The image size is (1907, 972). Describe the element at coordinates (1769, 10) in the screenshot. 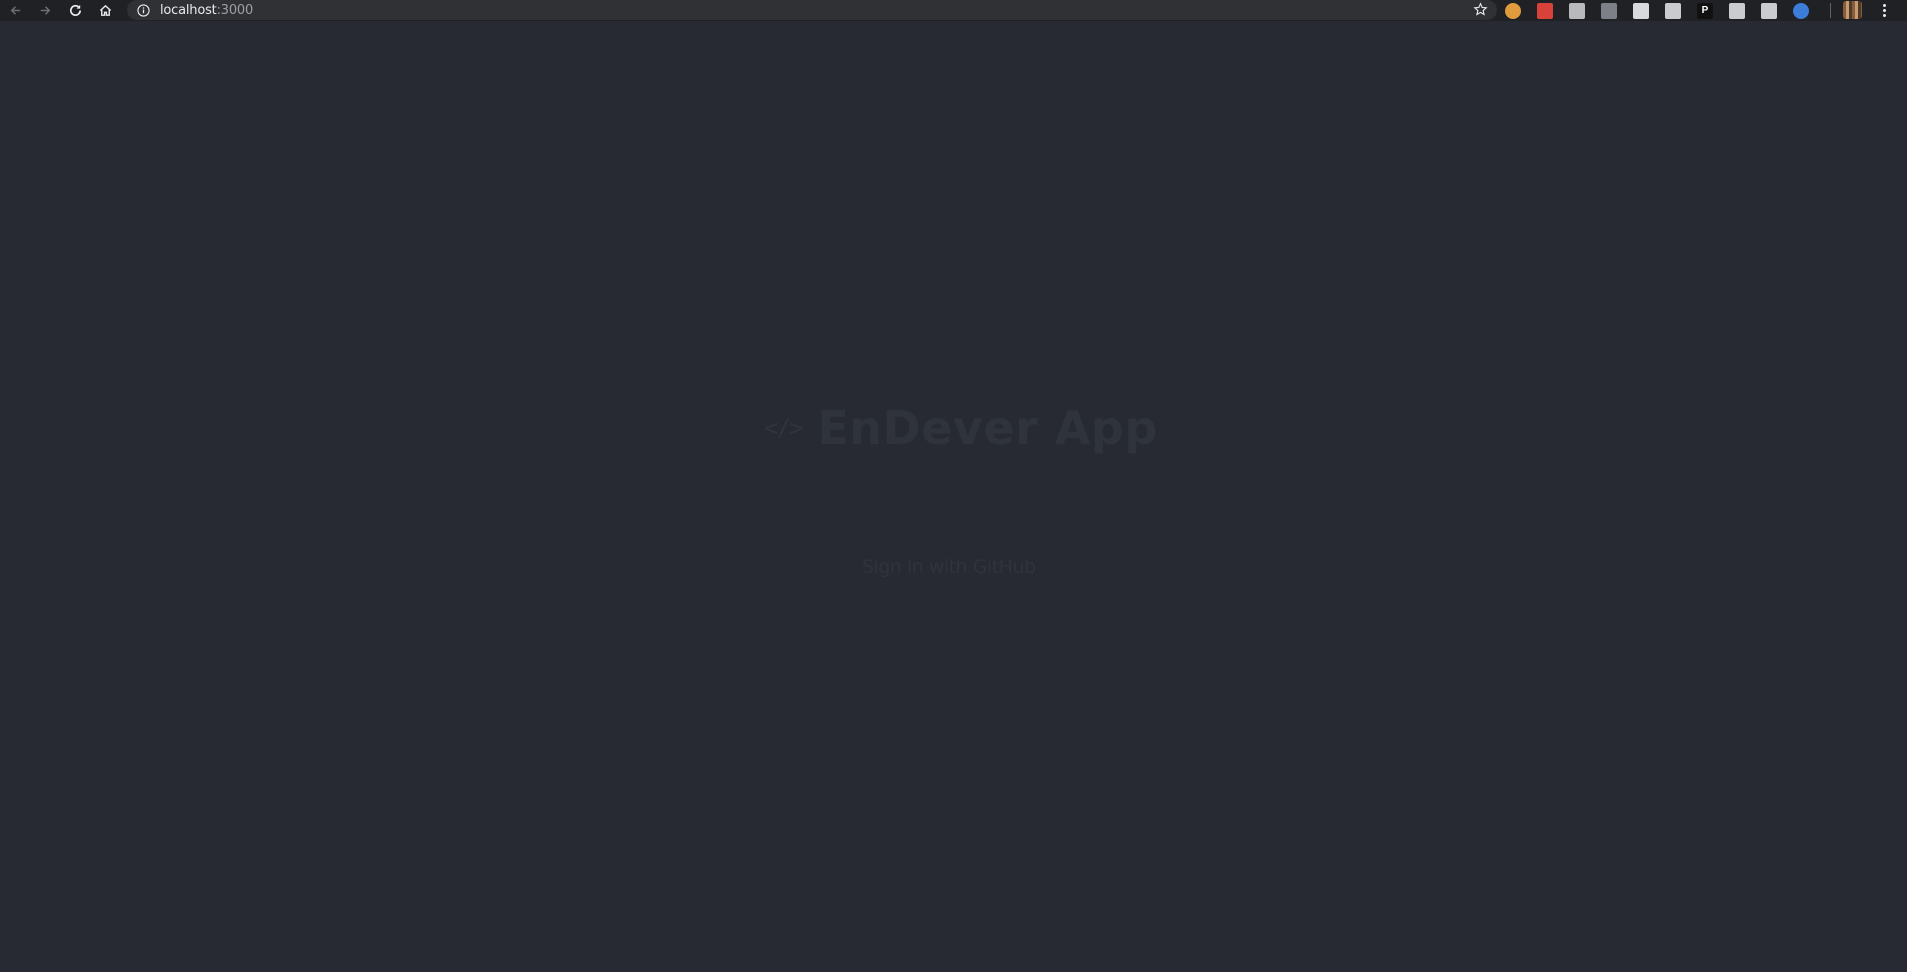

I see `css-extension-icon` at that location.